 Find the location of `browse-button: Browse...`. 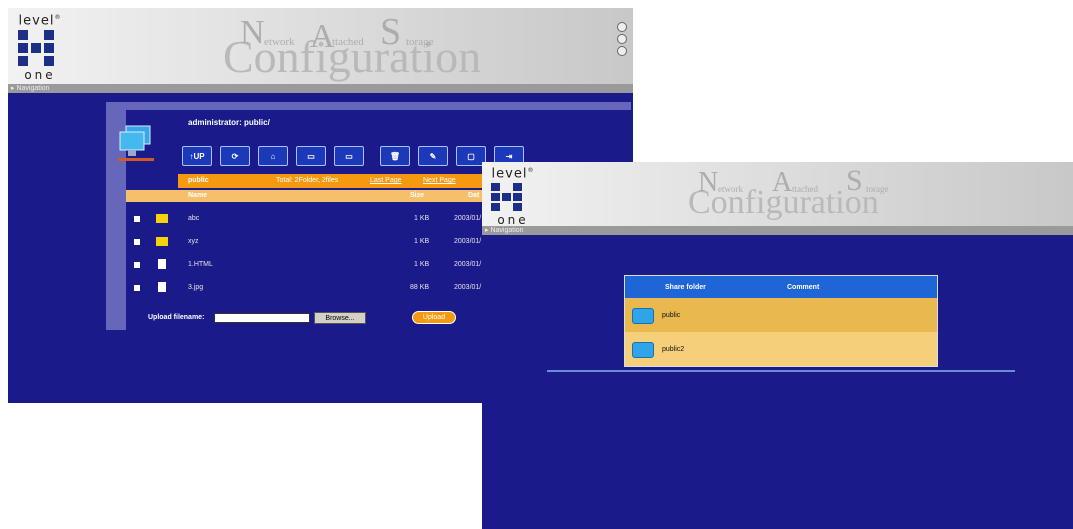

browse-button: Browse... is located at coordinates (340, 318).